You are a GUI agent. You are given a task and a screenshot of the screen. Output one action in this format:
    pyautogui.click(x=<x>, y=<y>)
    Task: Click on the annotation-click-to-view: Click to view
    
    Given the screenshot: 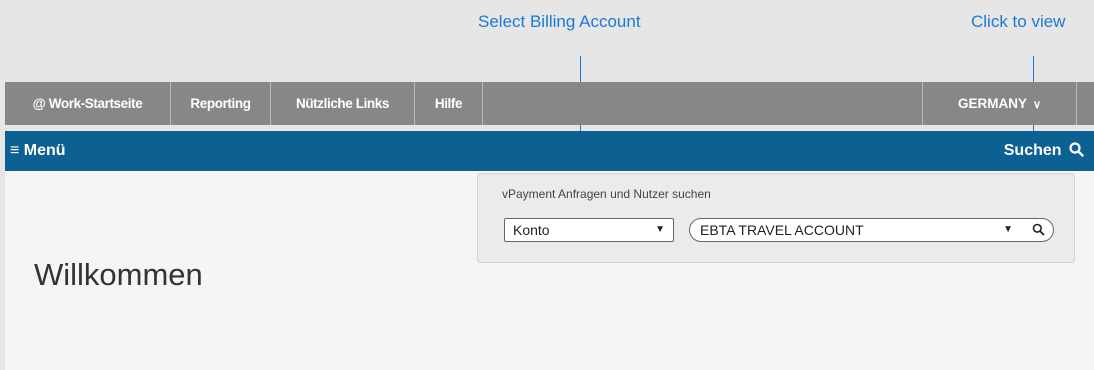 What is the action you would take?
    pyautogui.click(x=1018, y=21)
    